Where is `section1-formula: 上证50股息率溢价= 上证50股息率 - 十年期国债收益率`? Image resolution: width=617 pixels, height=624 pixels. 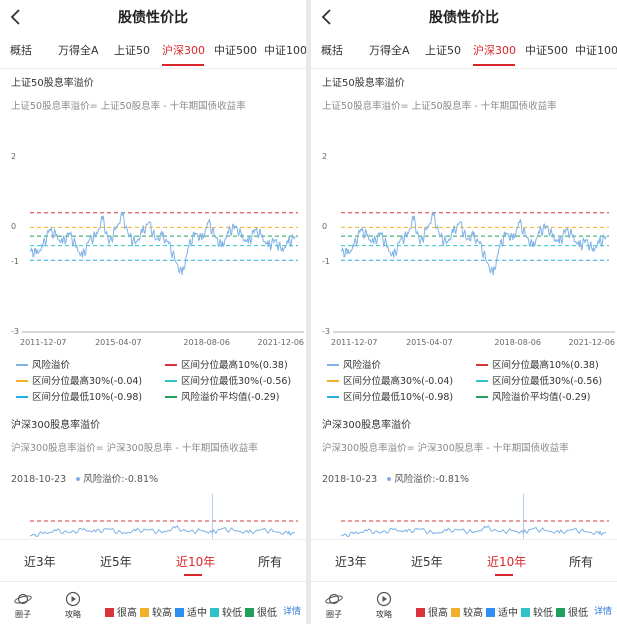 section1-formula: 上证50股息率溢价= 上证50股息率 - 十年期国债收益率 is located at coordinates (128, 106).